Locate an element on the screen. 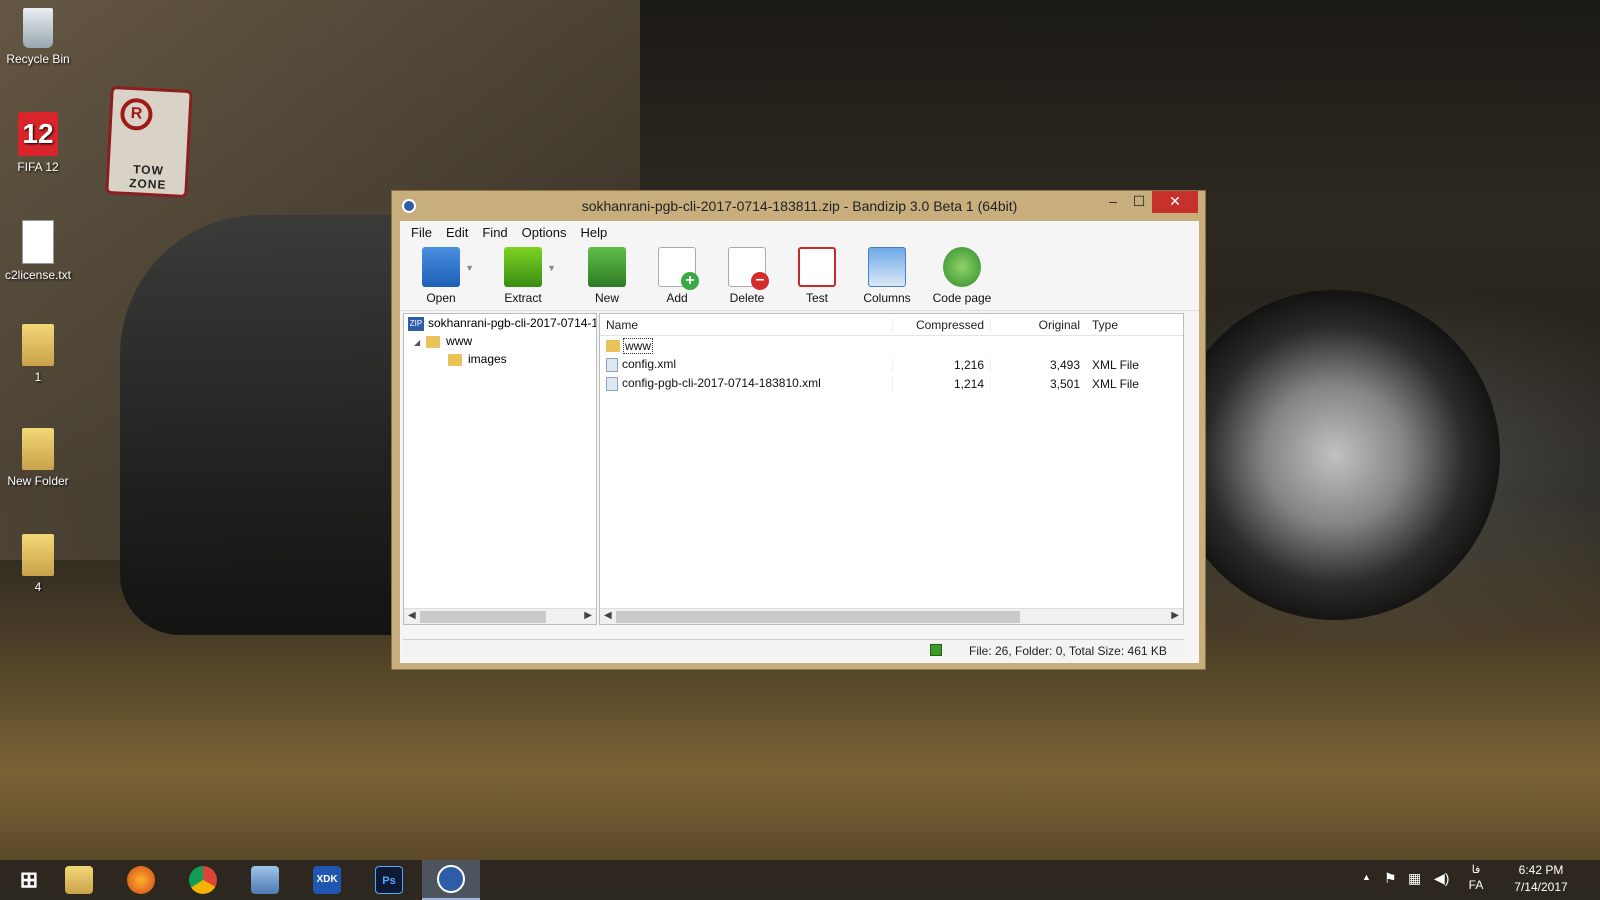 The image size is (1600, 900). taskbar-control-panel is located at coordinates (265, 880).